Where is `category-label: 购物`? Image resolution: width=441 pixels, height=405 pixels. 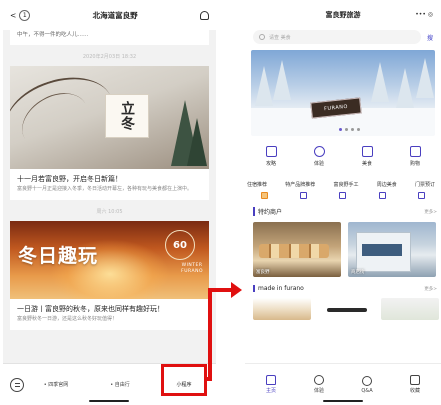
category-label: 购物 is located at coordinates (414, 164).